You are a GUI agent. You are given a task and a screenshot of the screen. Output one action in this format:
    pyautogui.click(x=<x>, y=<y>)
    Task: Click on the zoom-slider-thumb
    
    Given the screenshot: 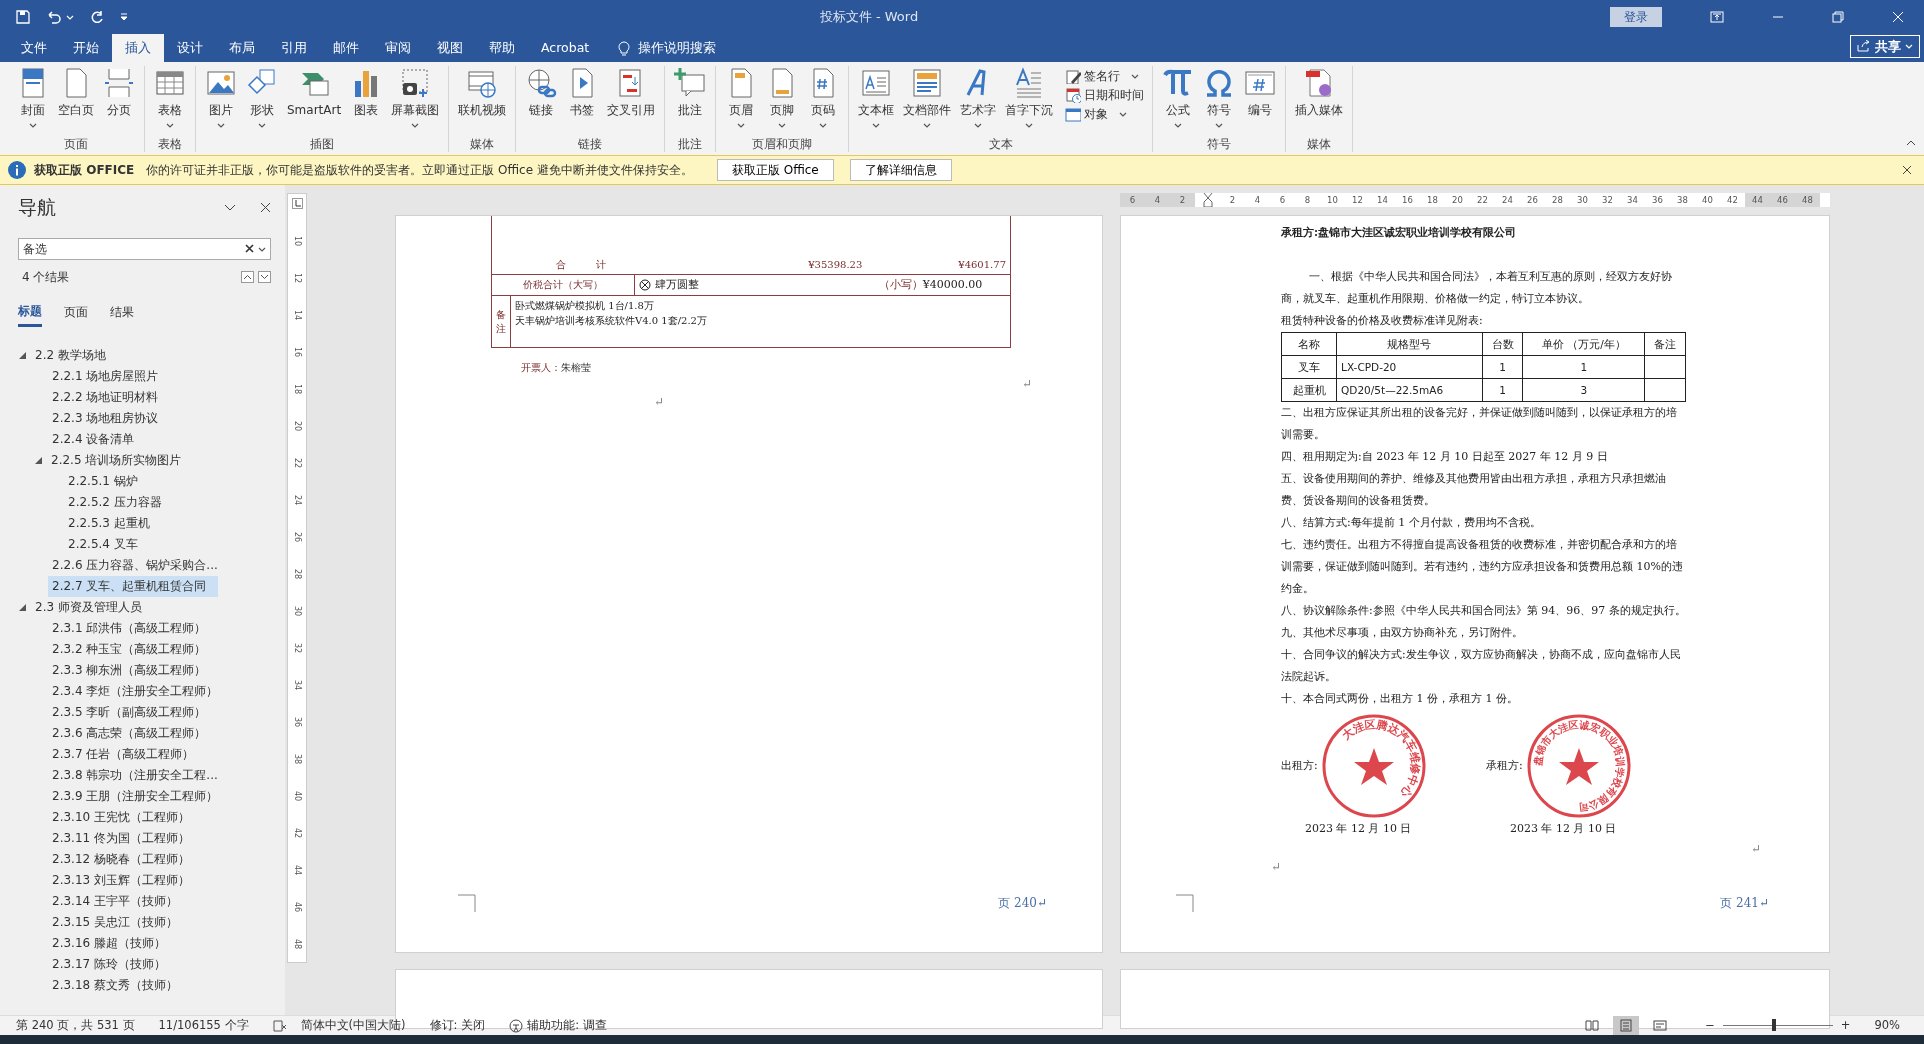 What is the action you would take?
    pyautogui.click(x=1773, y=1025)
    